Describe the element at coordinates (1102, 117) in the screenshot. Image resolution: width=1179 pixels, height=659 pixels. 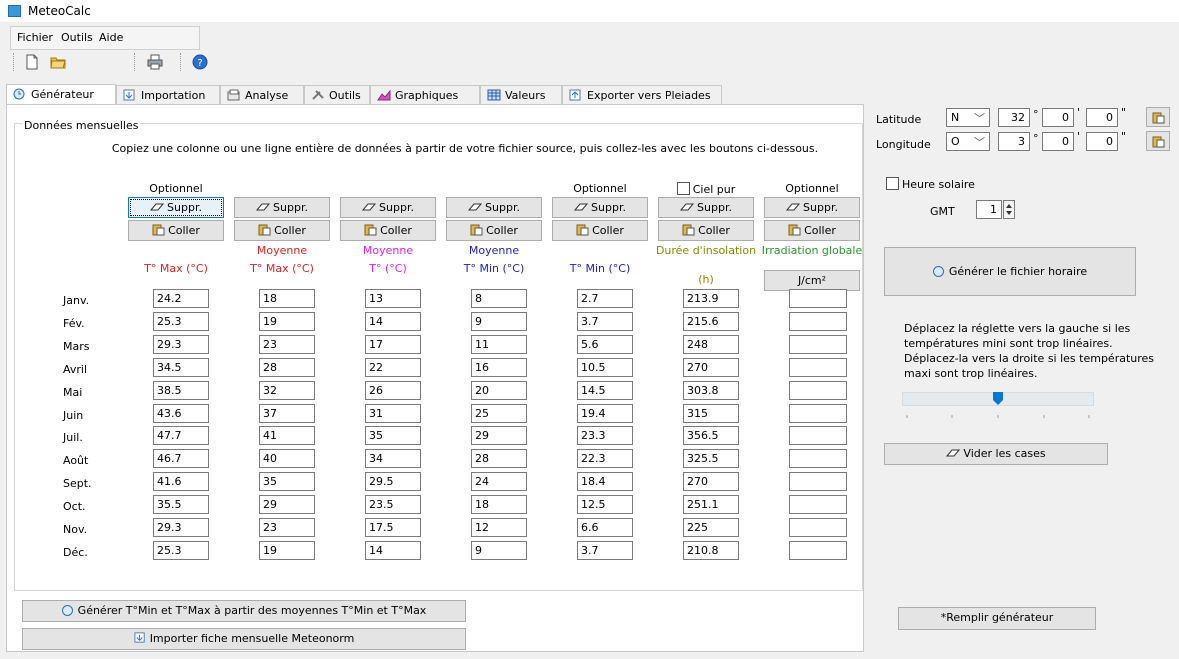
I see `latitude-seconds-field: 0` at that location.